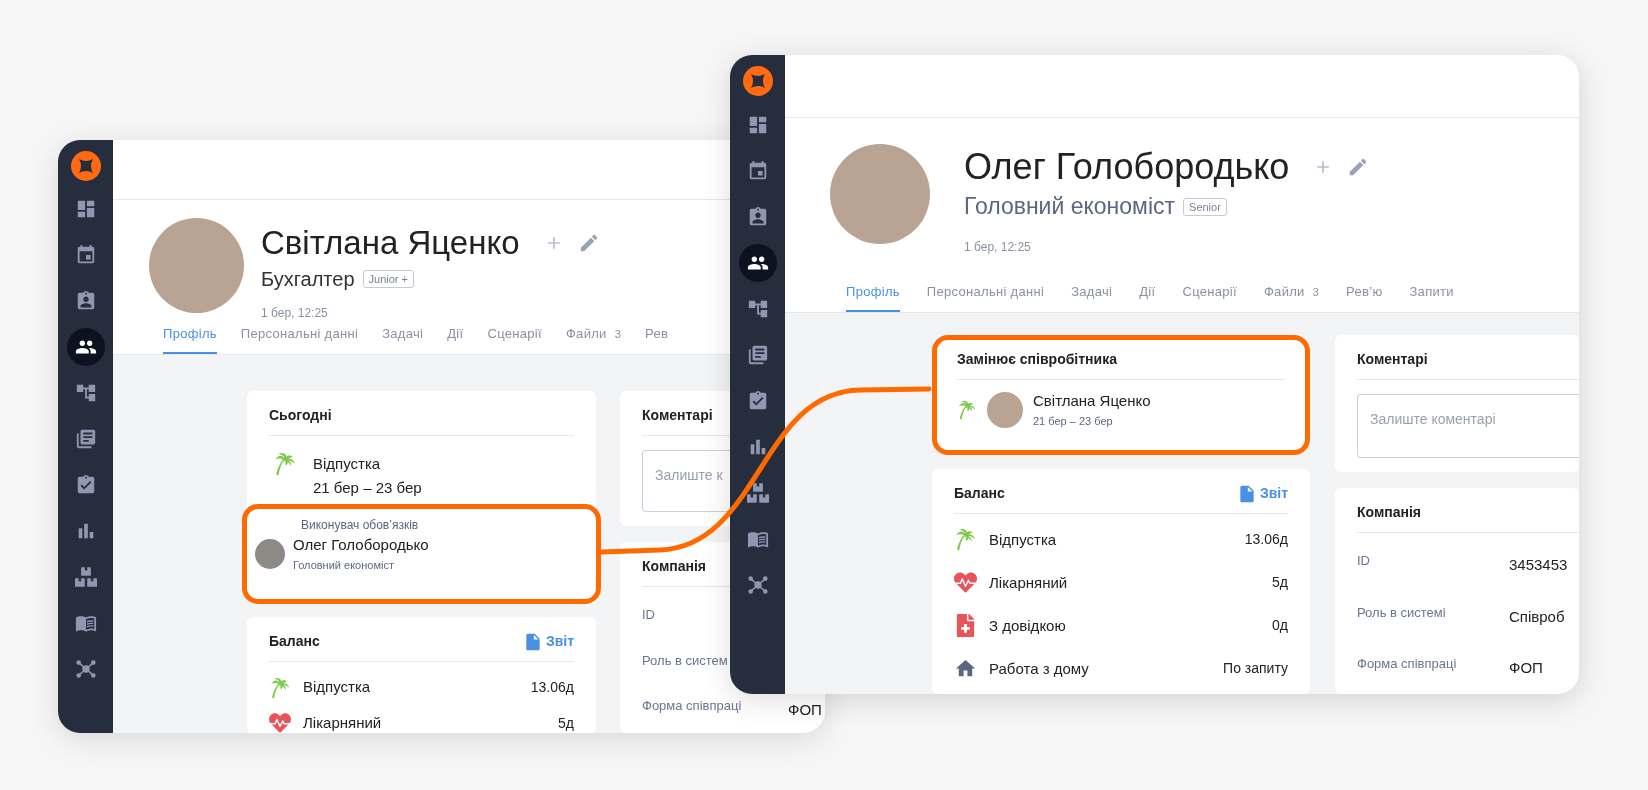  Describe the element at coordinates (1538, 565) in the screenshot. I see `field-value: 3453453` at that location.